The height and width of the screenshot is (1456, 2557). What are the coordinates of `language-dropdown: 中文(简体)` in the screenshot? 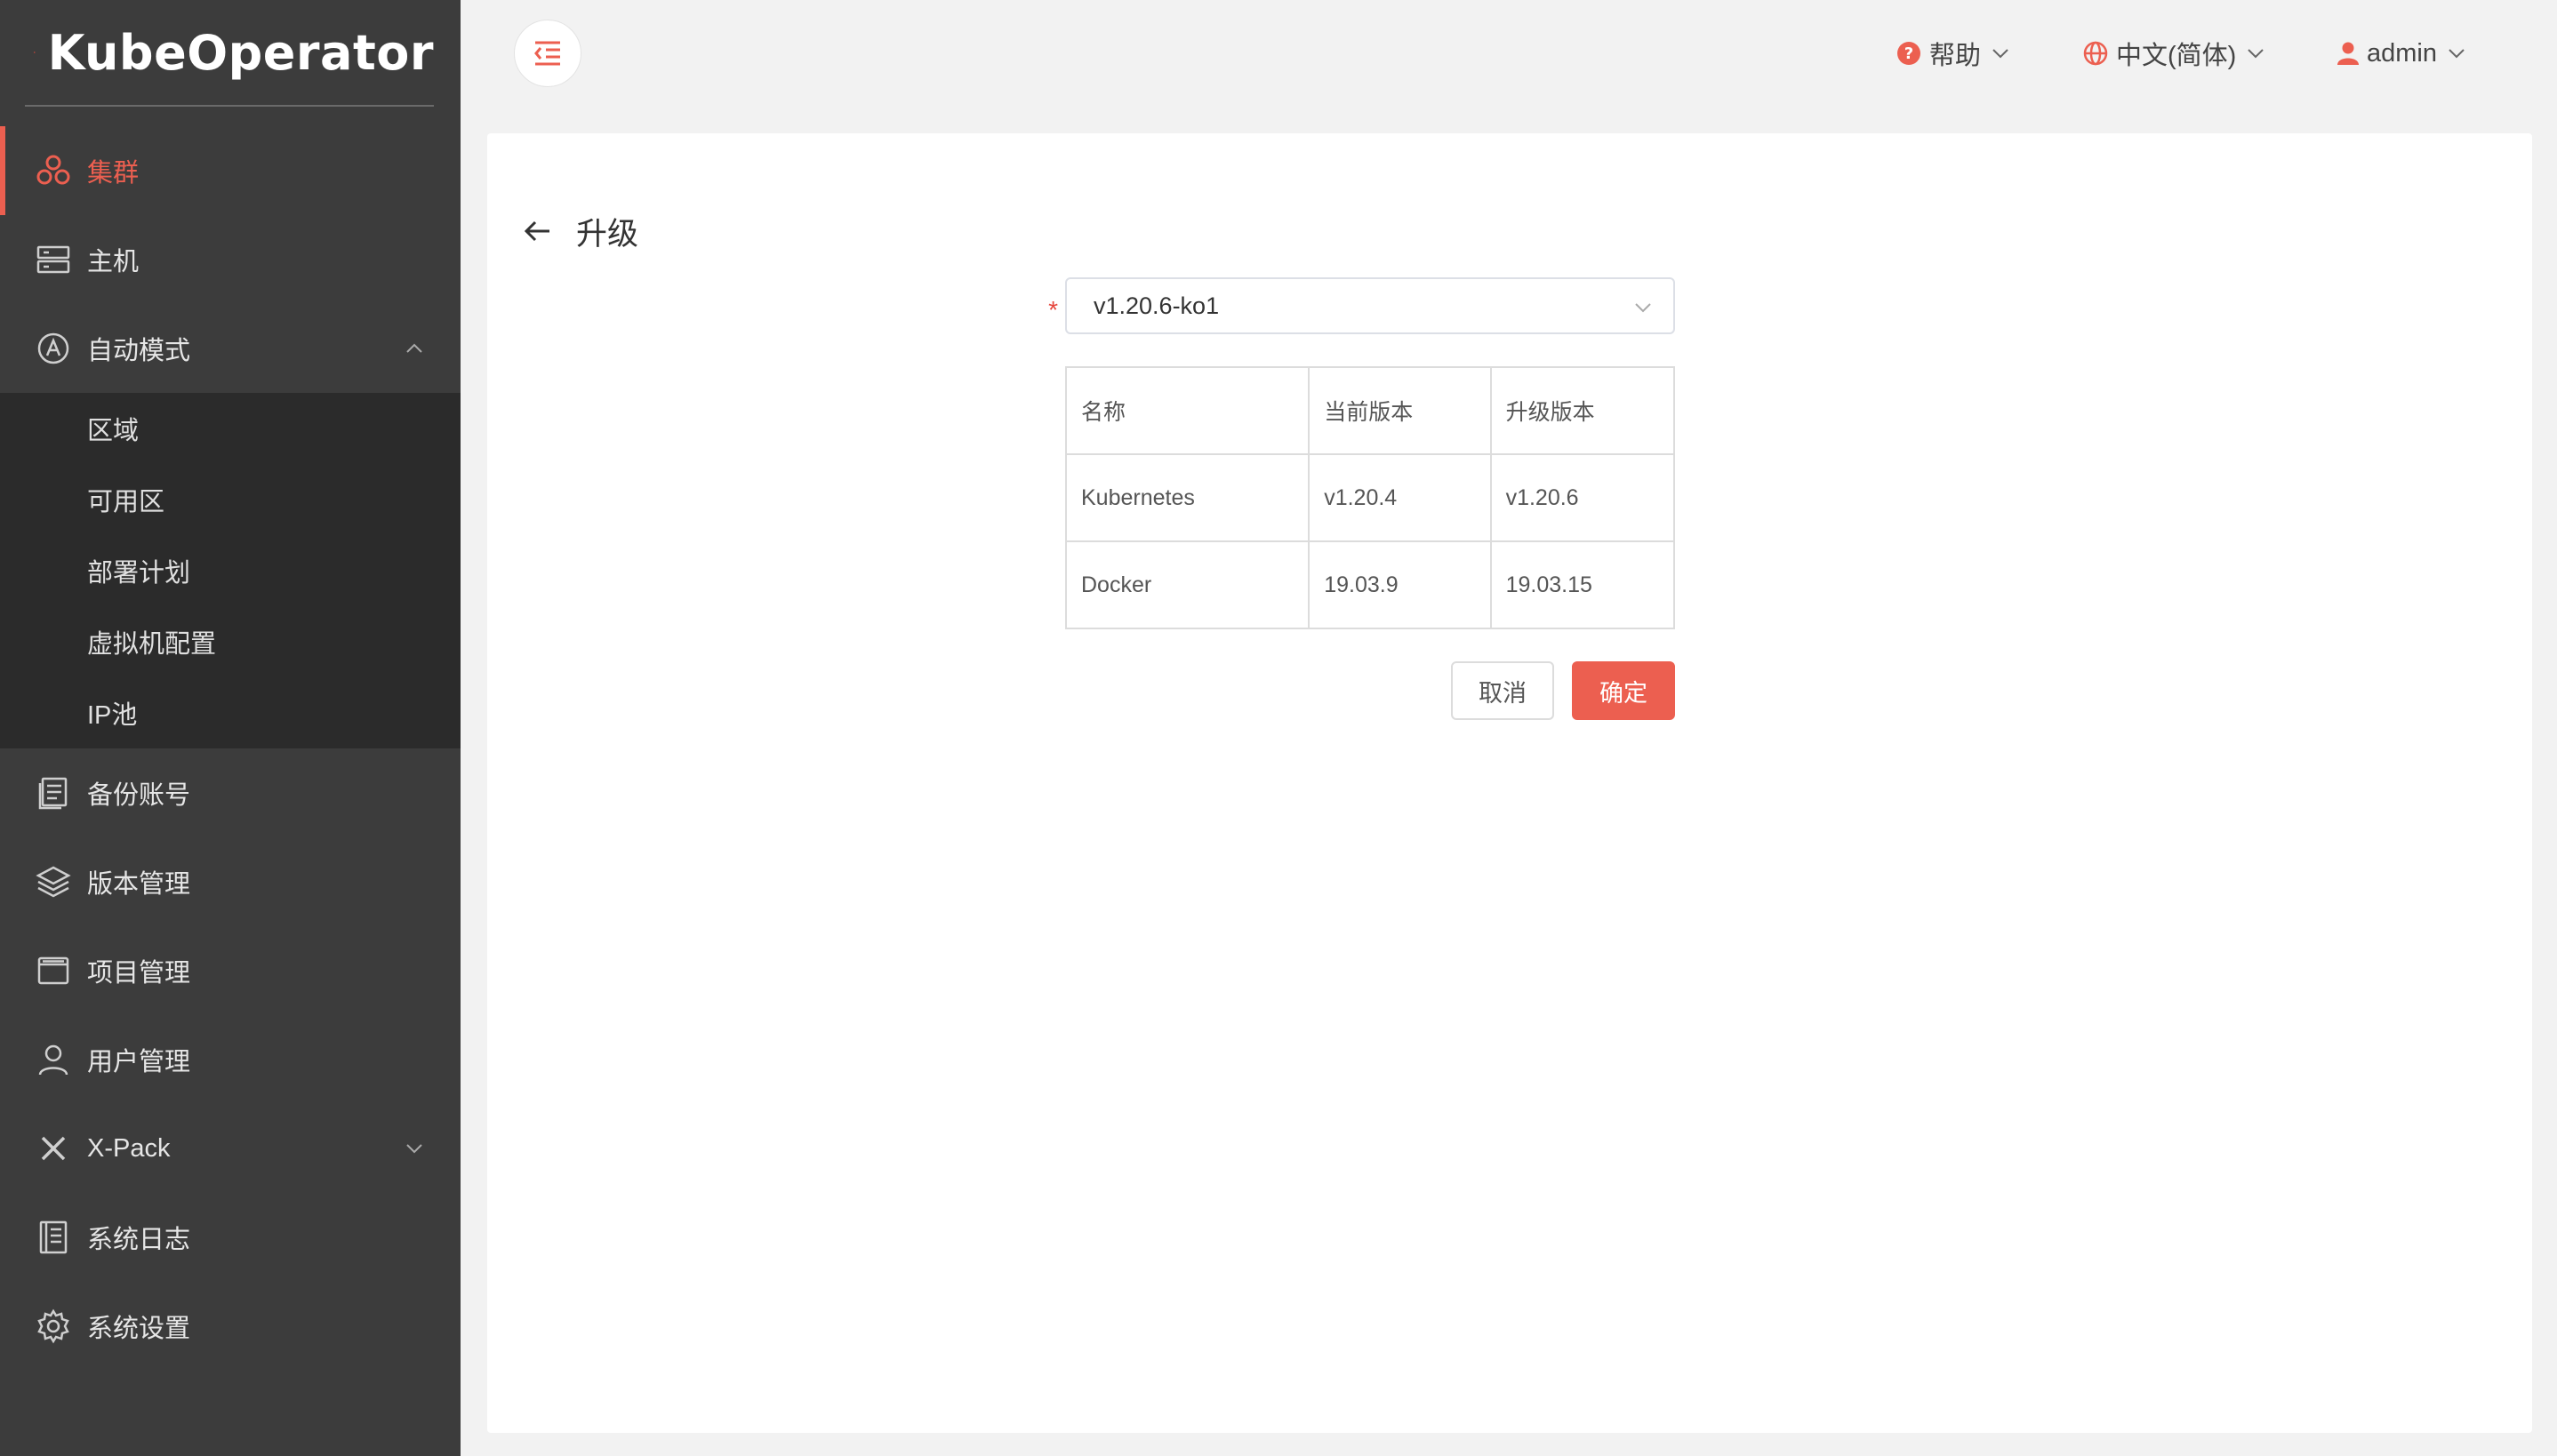 It's located at (2174, 53).